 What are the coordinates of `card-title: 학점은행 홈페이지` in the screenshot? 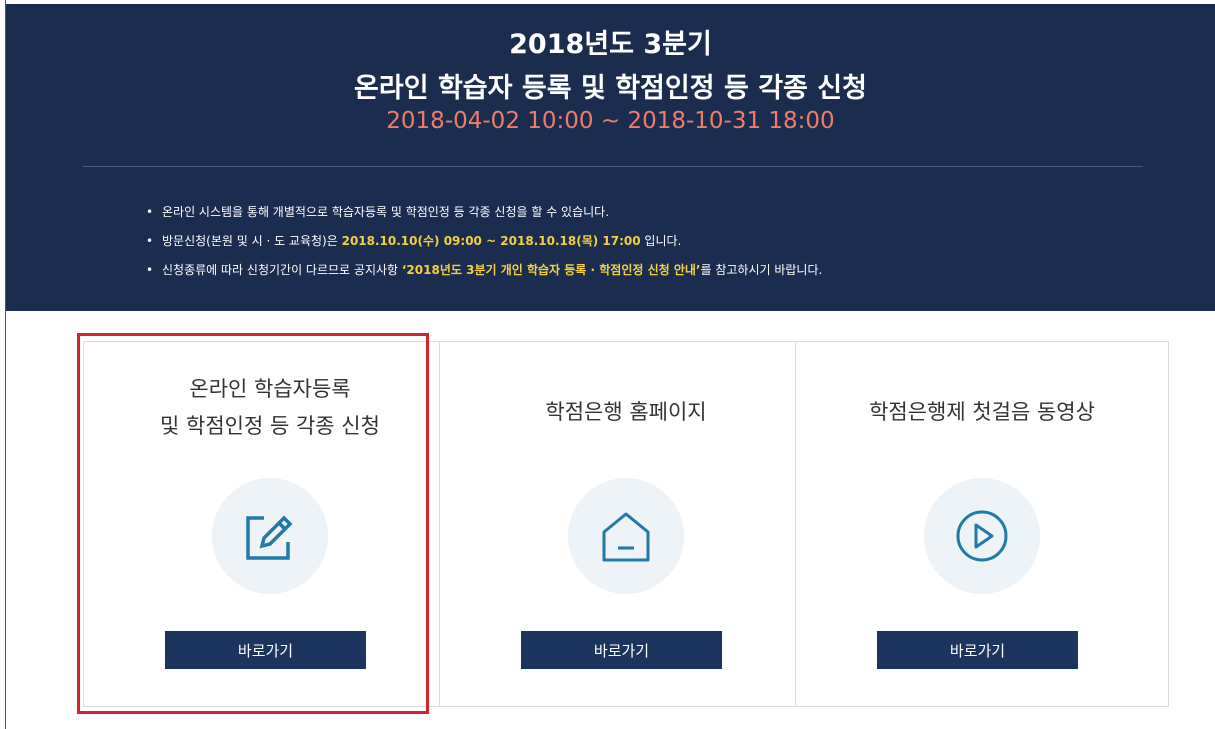 It's located at (626, 412).